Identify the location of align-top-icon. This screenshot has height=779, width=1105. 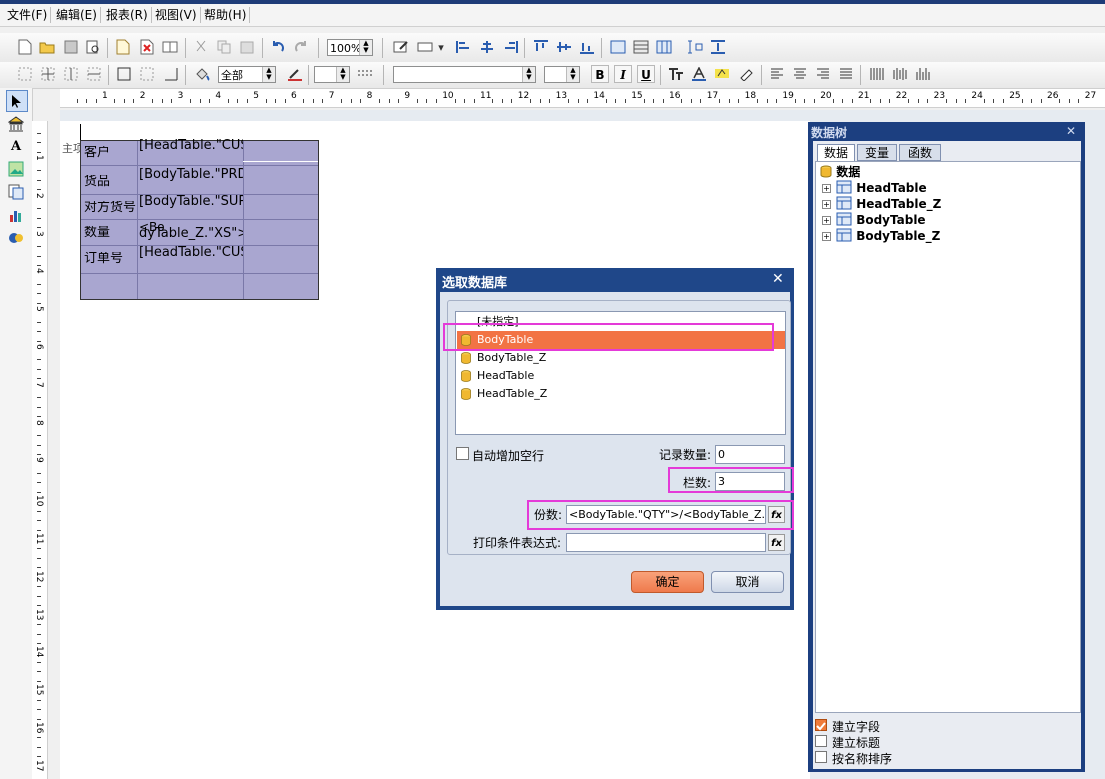
(541, 47).